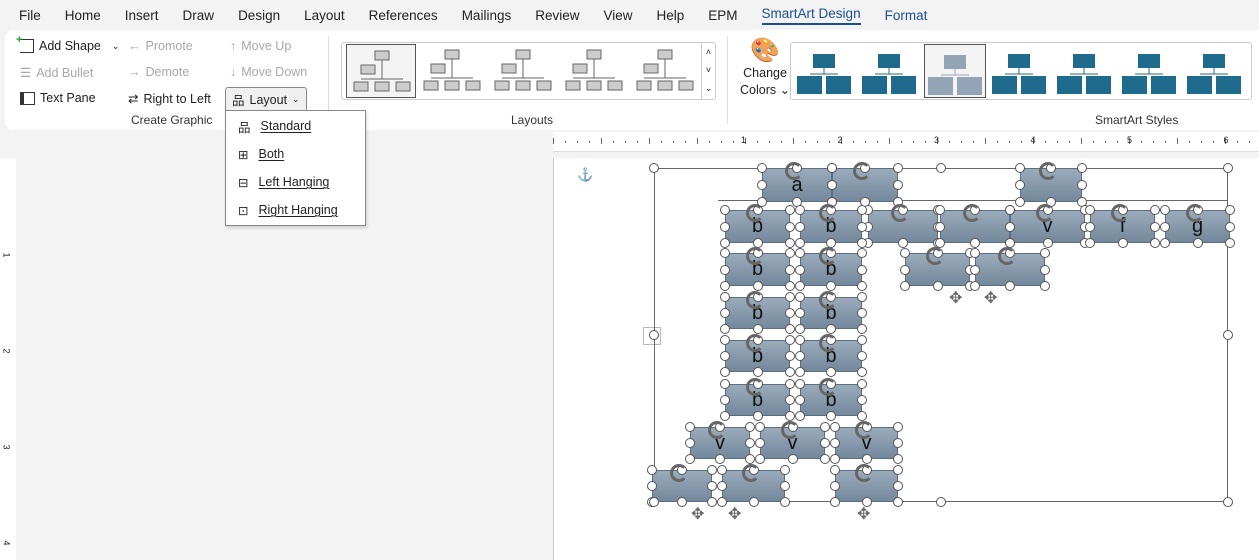 This screenshot has width=1259, height=560. What do you see at coordinates (403, 15) in the screenshot?
I see `tab-references: References` at bounding box center [403, 15].